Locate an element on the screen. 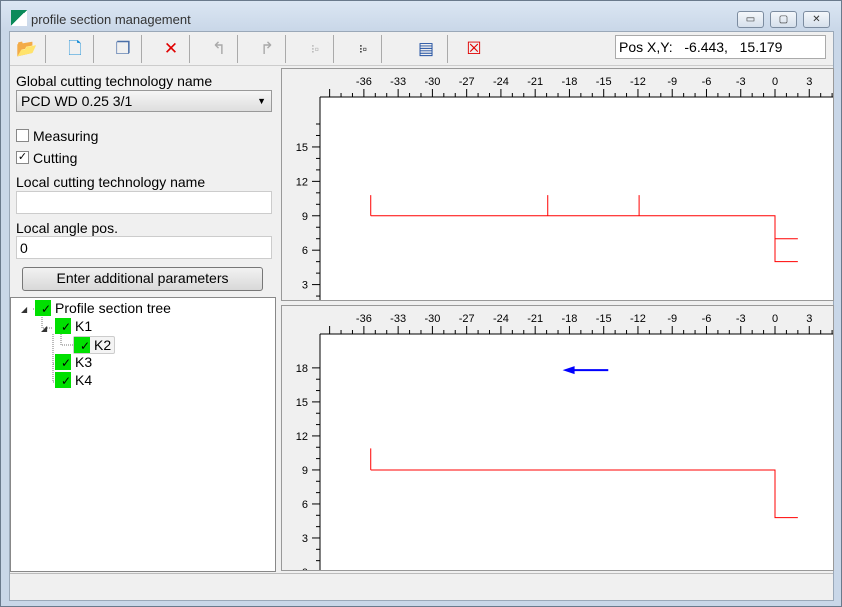 This screenshot has height=607, width=842. tree-icon: ⁝▫ is located at coordinates (363, 49).